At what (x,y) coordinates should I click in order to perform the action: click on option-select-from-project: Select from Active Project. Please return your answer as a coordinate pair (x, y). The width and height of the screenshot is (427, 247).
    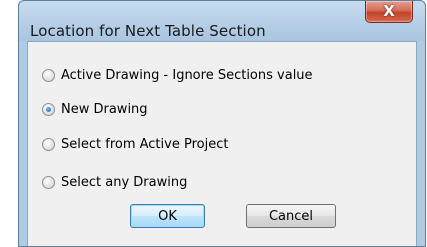
    Looking at the image, I should click on (135, 144).